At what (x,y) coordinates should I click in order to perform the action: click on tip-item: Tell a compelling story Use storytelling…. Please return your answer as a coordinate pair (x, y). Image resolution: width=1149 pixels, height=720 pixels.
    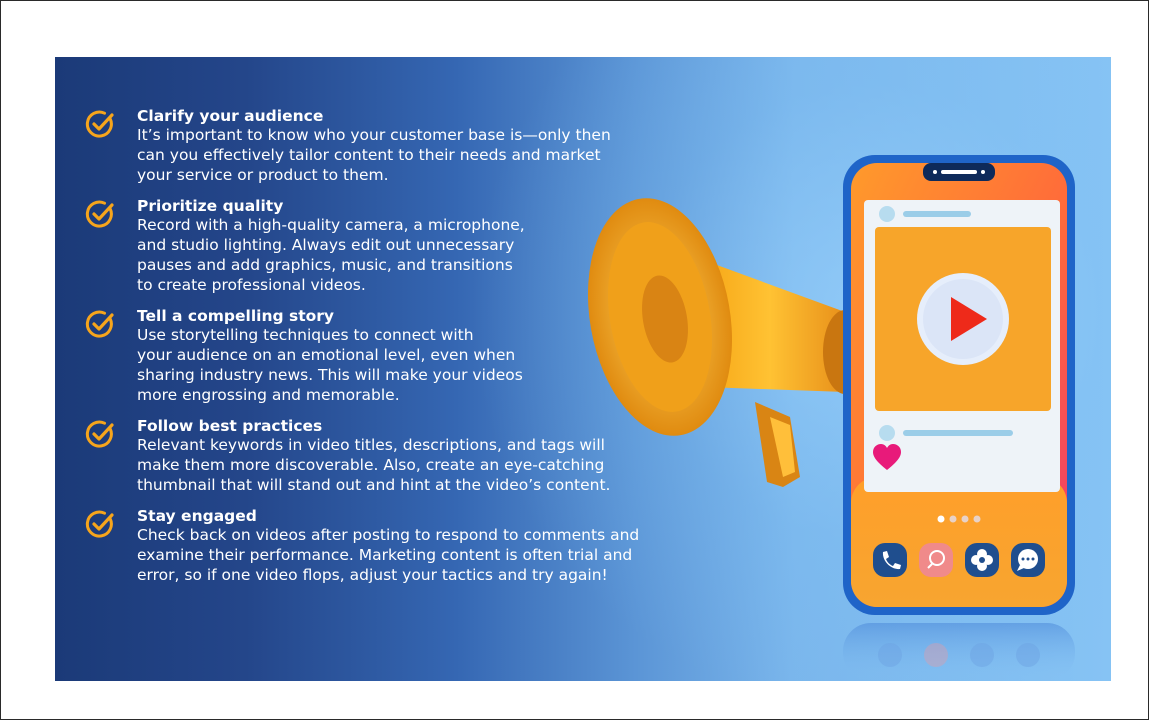
    Looking at the image, I should click on (395, 356).